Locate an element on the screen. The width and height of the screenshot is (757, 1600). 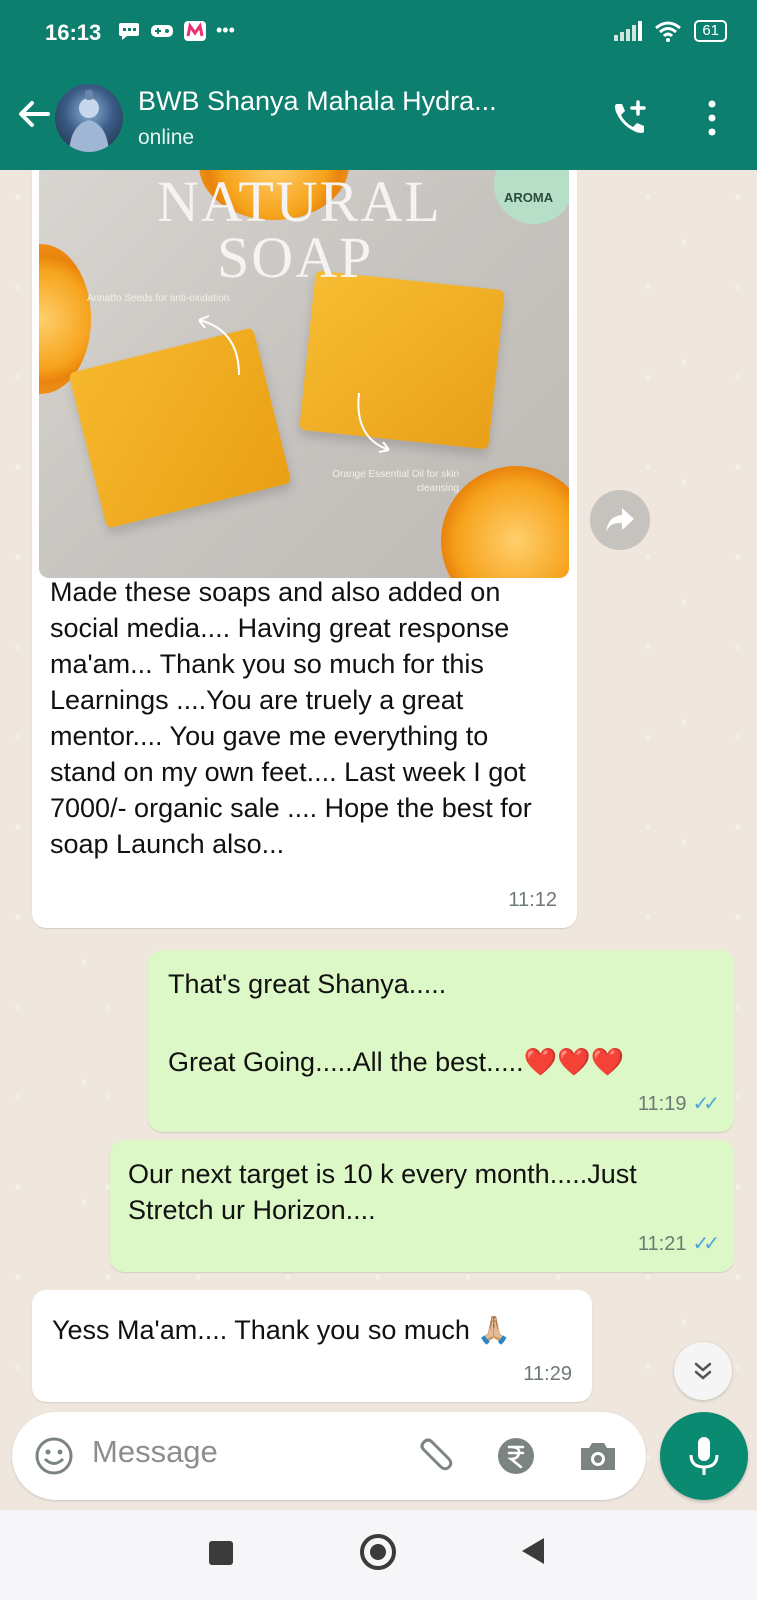
myntra-icon is located at coordinates (195, 30).